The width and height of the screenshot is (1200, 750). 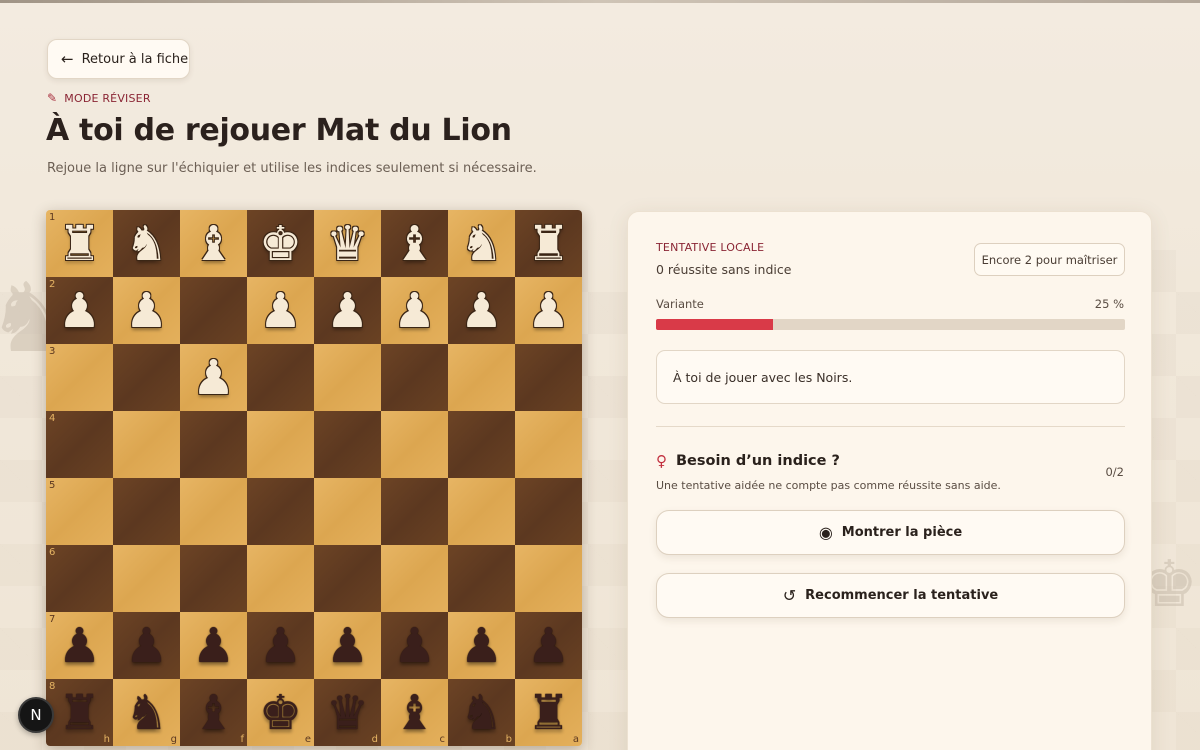 I want to click on board-square-c8: c ♝, so click(x=414, y=712).